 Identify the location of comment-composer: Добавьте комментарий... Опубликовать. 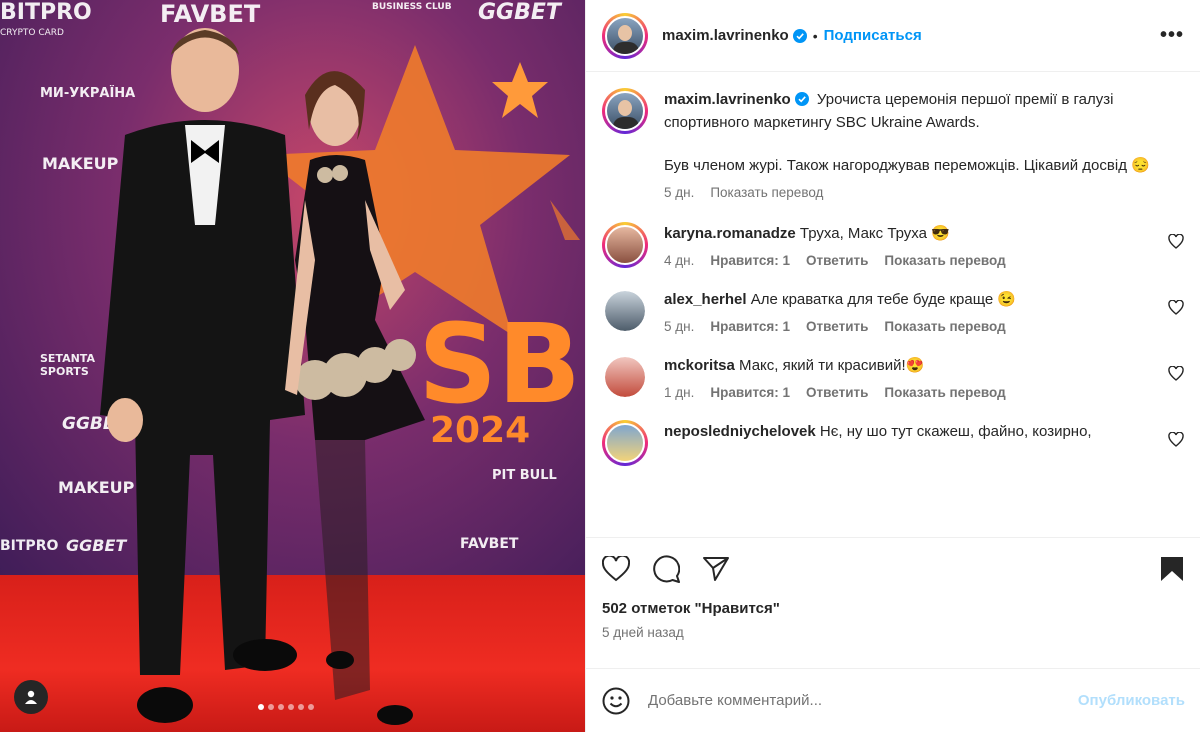
(893, 700).